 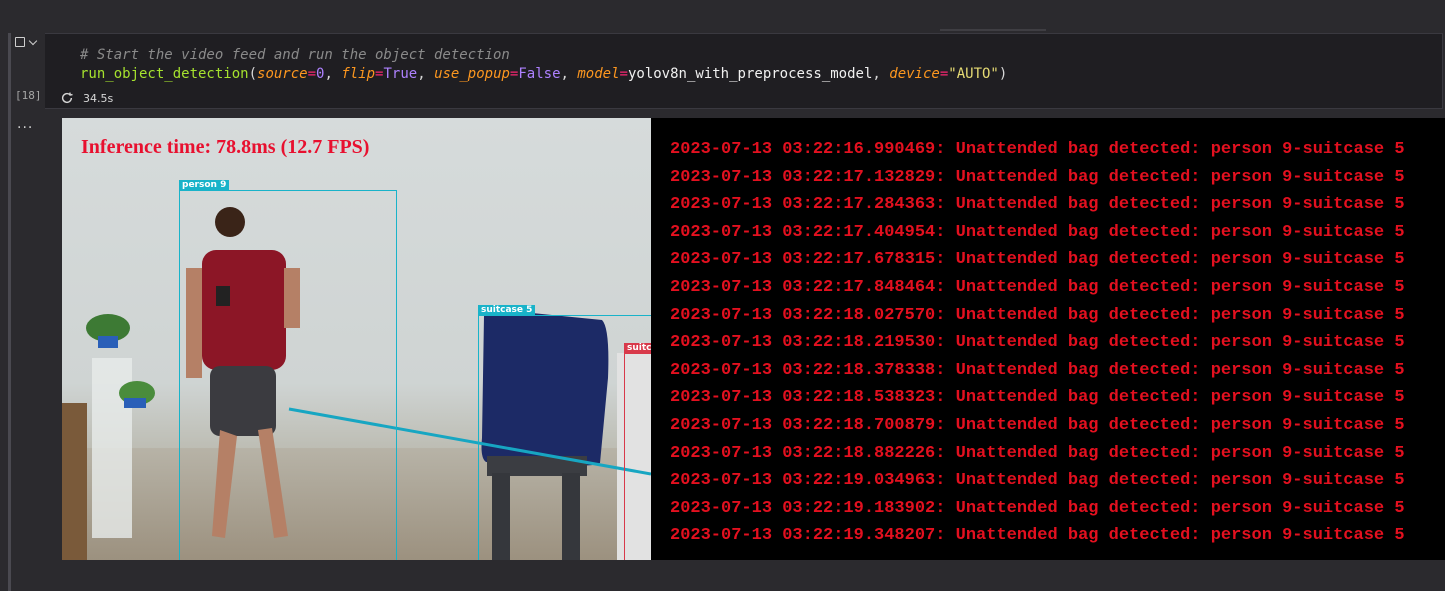 I want to click on person-bounding-box: person 9, so click(x=288, y=370).